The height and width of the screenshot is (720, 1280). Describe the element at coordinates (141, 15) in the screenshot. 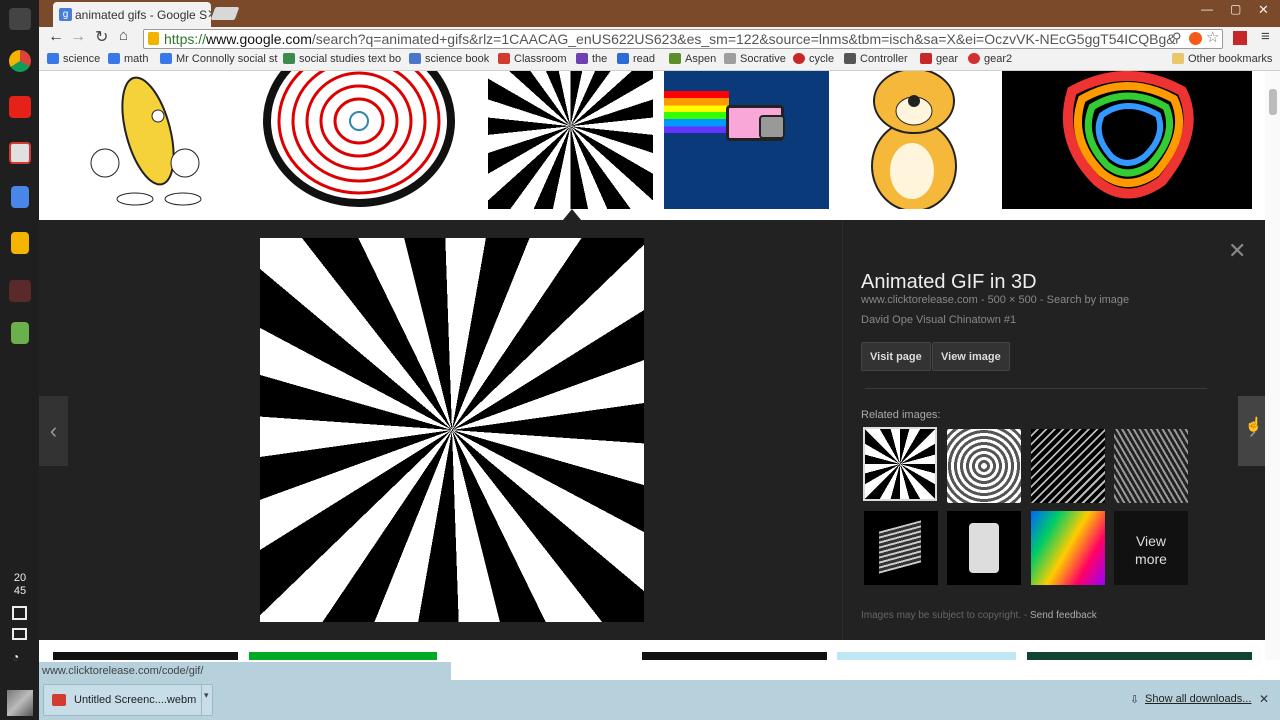

I see `tab-title: animated gifs - Google S` at that location.